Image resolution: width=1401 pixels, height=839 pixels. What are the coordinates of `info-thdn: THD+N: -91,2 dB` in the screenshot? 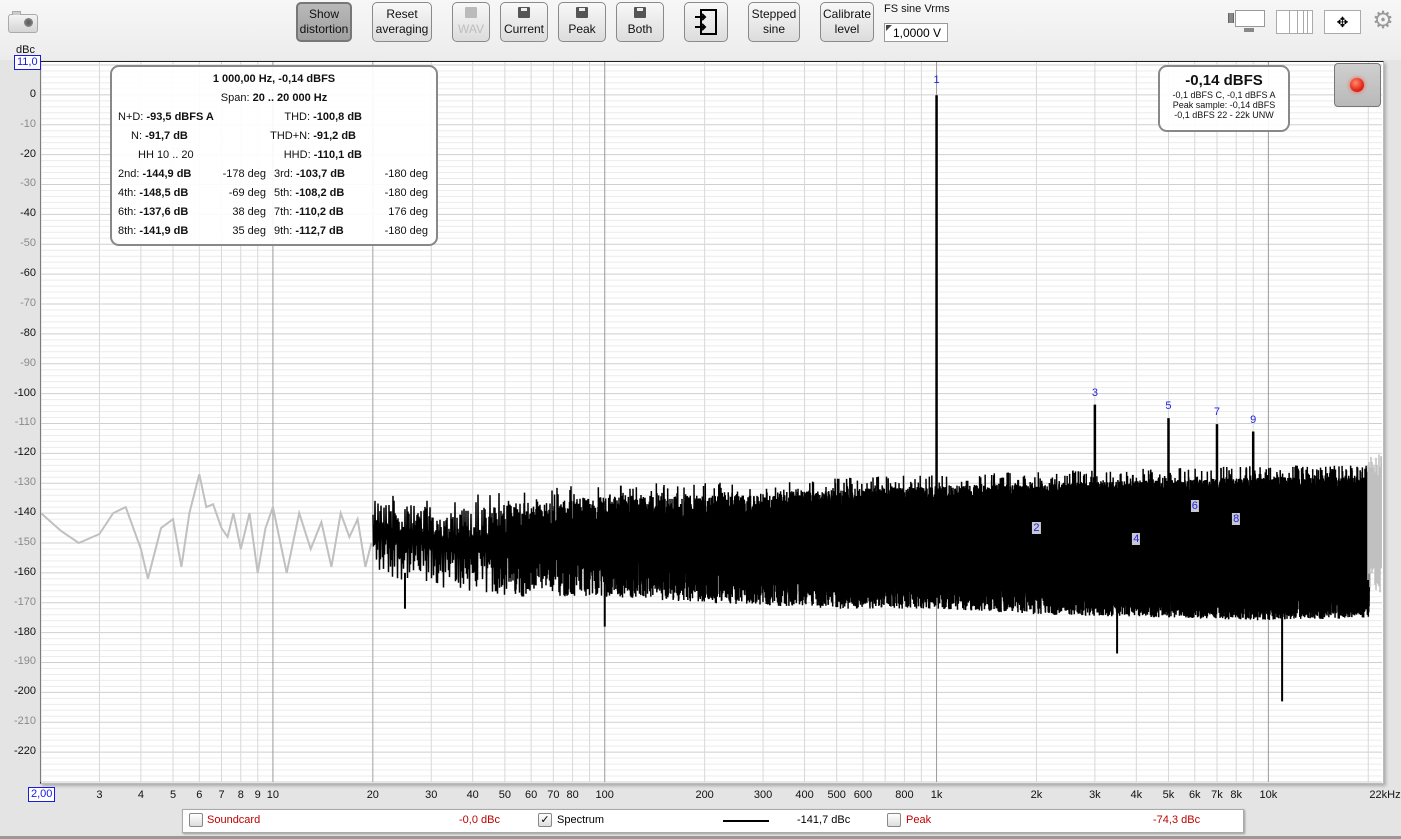 It's located at (313, 136).